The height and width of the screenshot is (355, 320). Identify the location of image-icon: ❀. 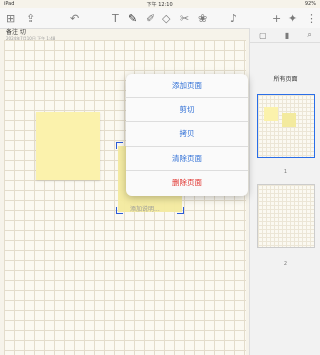
(202, 18).